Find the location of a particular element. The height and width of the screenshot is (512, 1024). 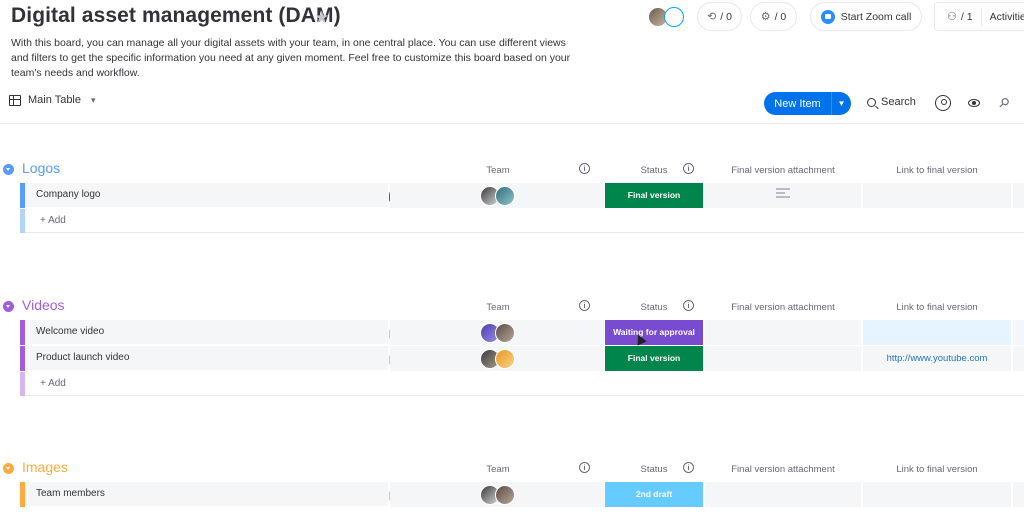

group-title: Logos is located at coordinates (41, 168).